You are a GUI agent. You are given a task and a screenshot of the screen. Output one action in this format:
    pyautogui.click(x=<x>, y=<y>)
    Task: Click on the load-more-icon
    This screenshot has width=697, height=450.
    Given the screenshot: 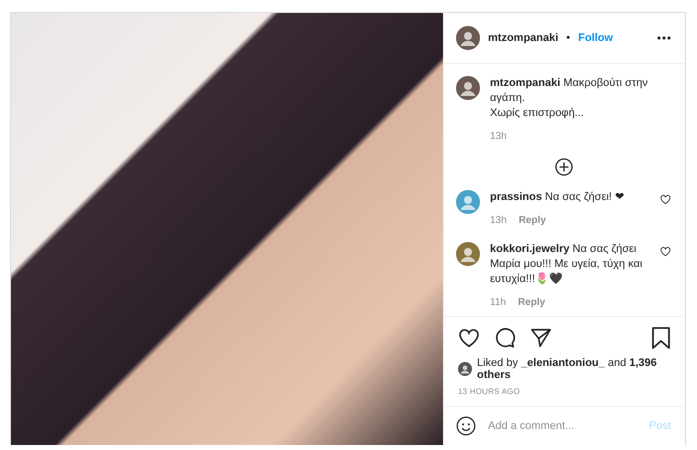 What is the action you would take?
    pyautogui.click(x=563, y=167)
    